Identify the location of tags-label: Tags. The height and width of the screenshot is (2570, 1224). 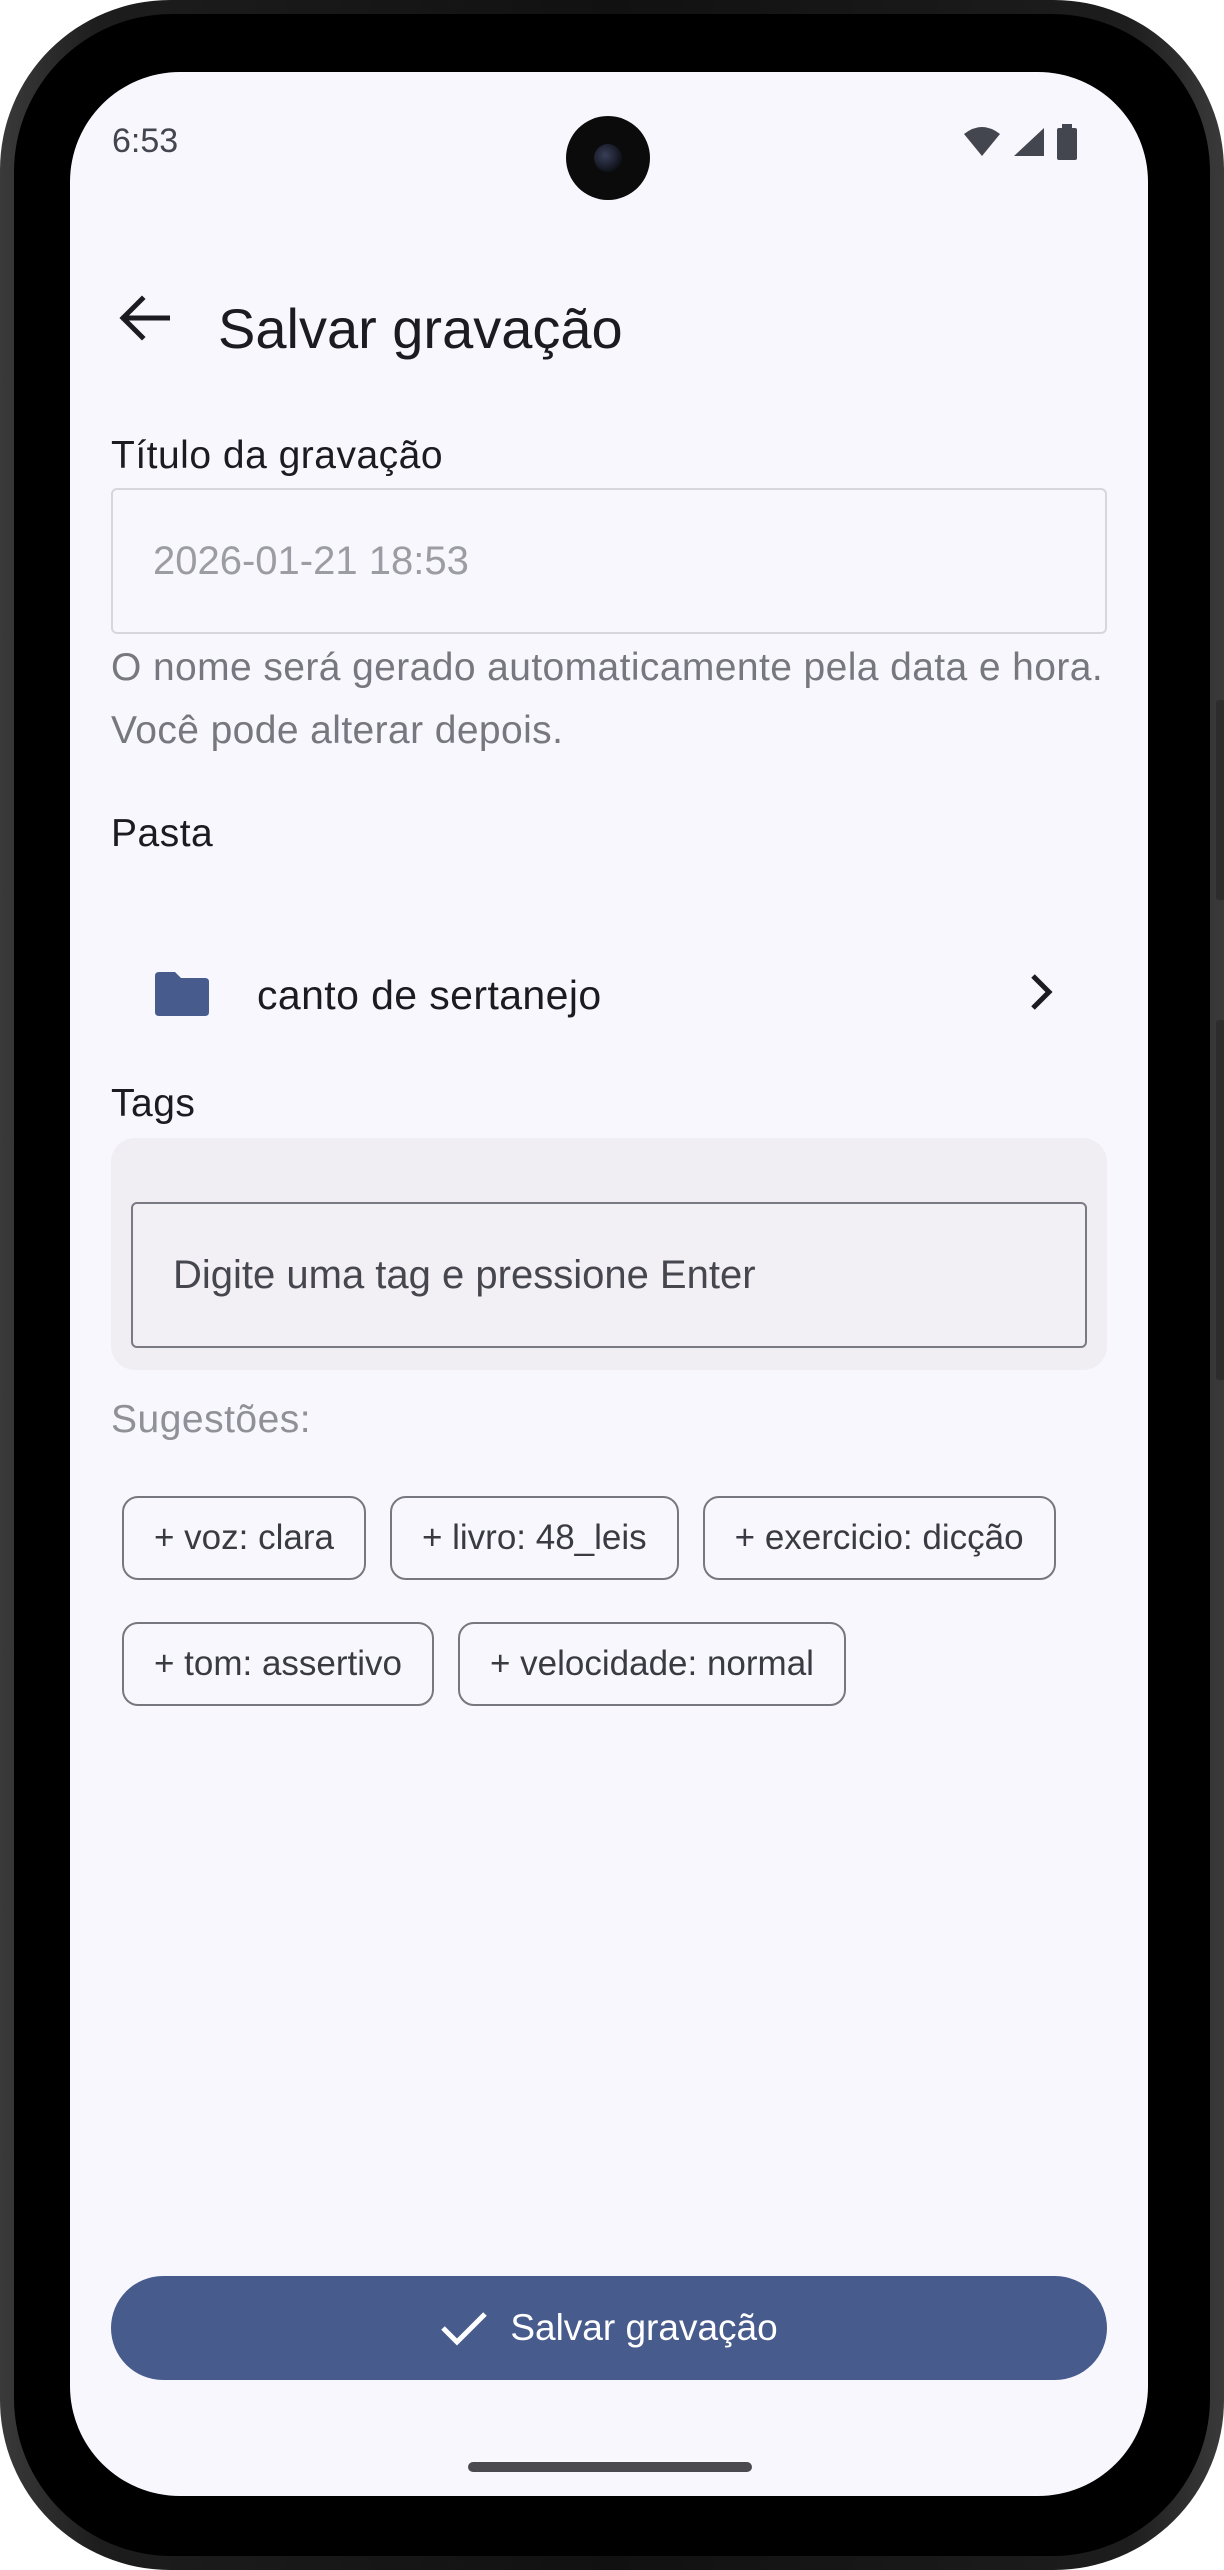
(153, 1103).